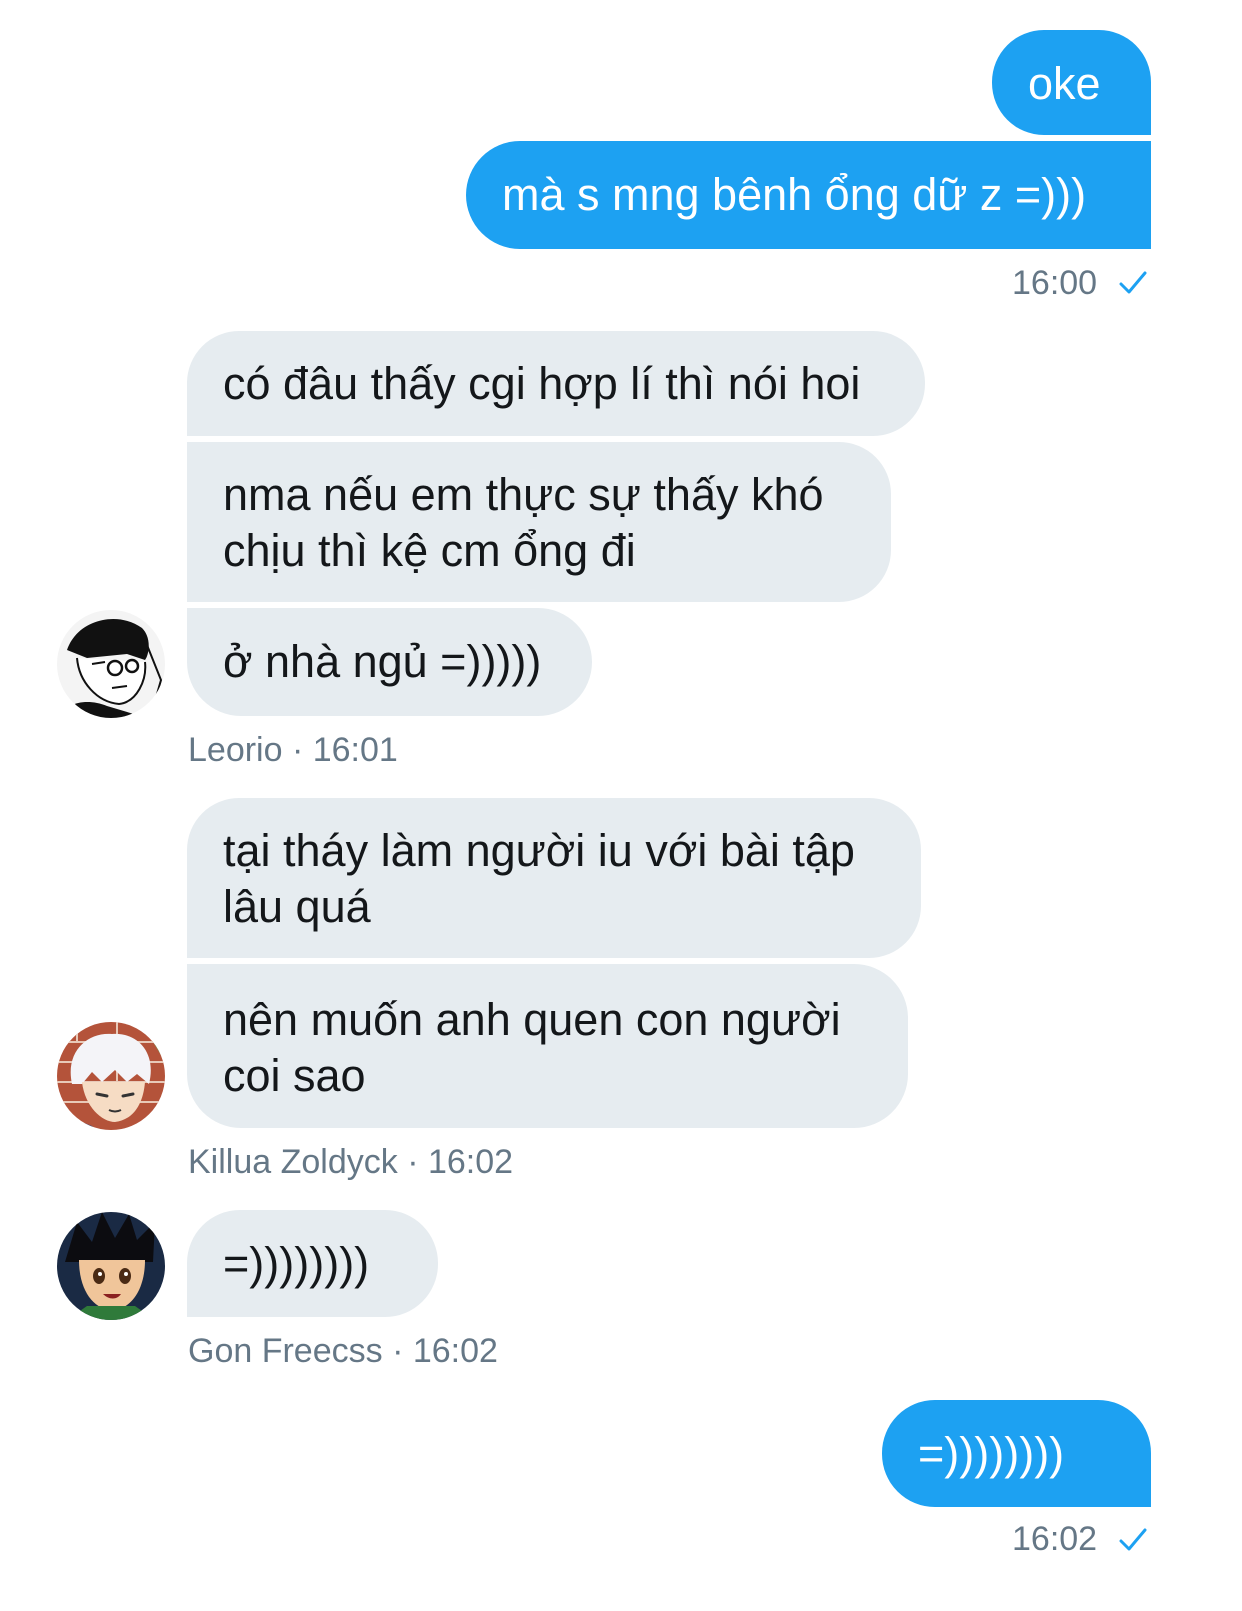  Describe the element at coordinates (389, 662) in the screenshot. I see `message-bubble-incoming: ở nhà ngủ =)))))` at that location.